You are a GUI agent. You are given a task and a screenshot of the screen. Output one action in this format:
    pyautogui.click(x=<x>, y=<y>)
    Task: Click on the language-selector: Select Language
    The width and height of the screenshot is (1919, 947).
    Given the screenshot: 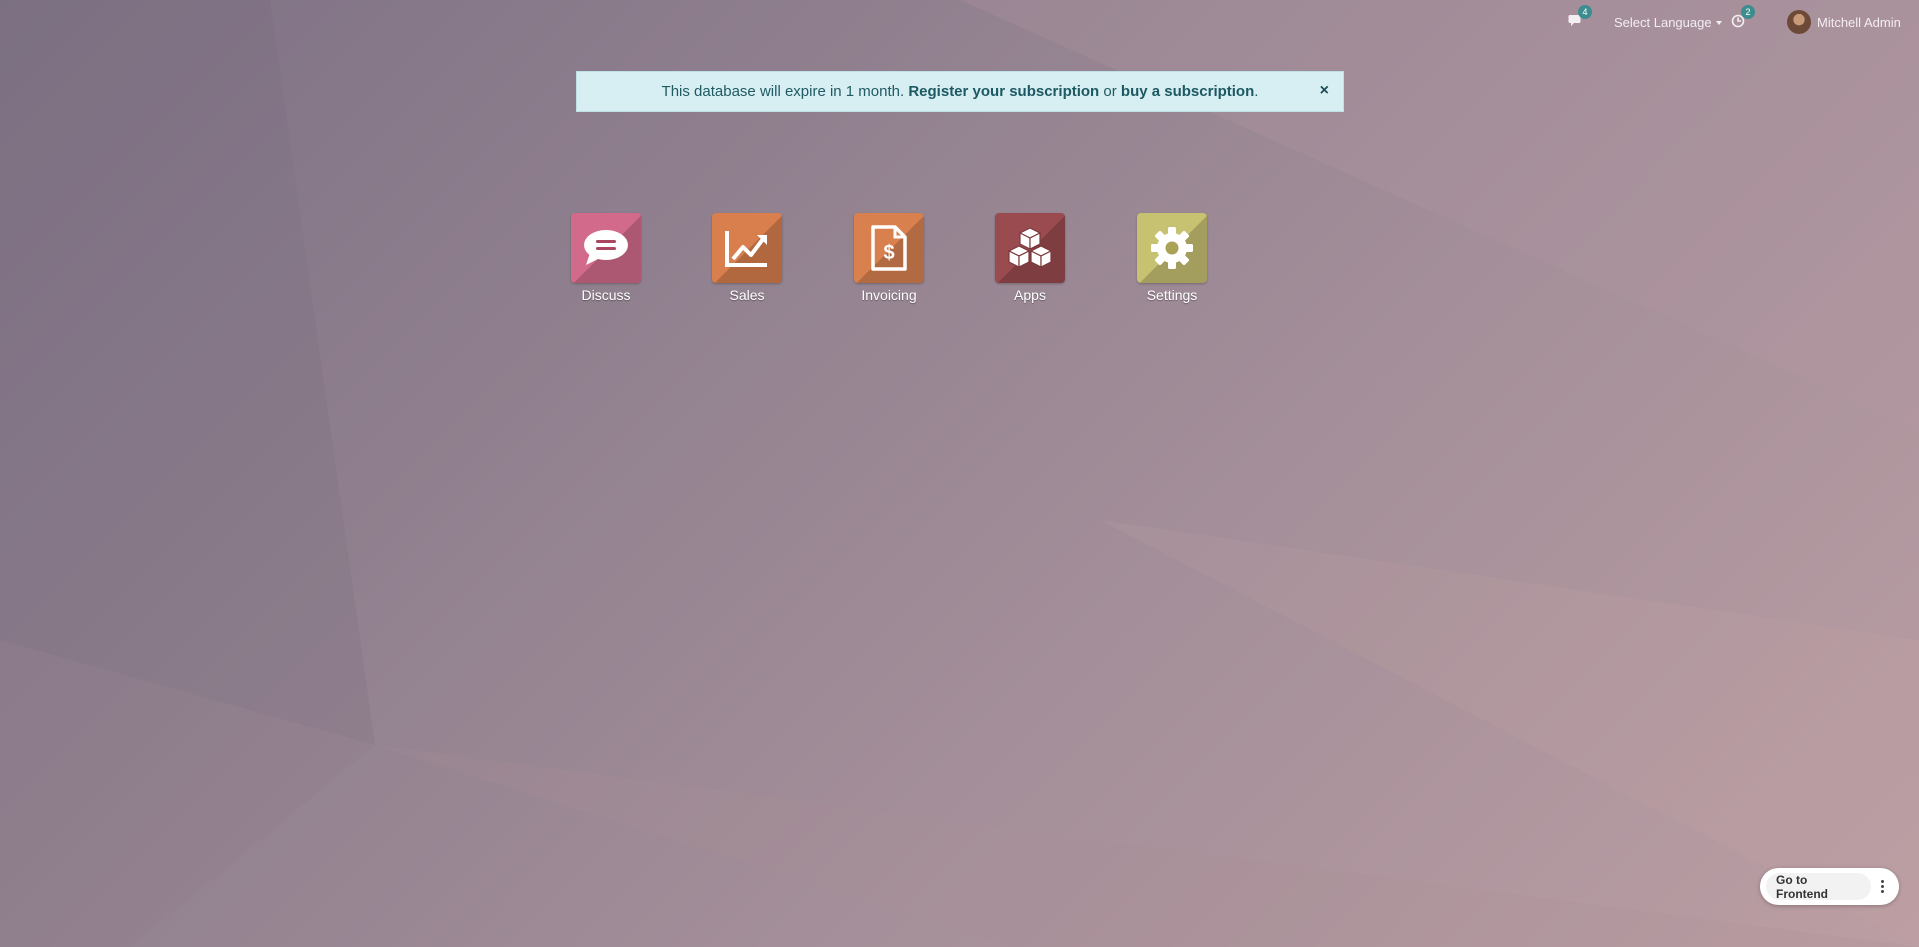 What is the action you would take?
    pyautogui.click(x=1668, y=22)
    